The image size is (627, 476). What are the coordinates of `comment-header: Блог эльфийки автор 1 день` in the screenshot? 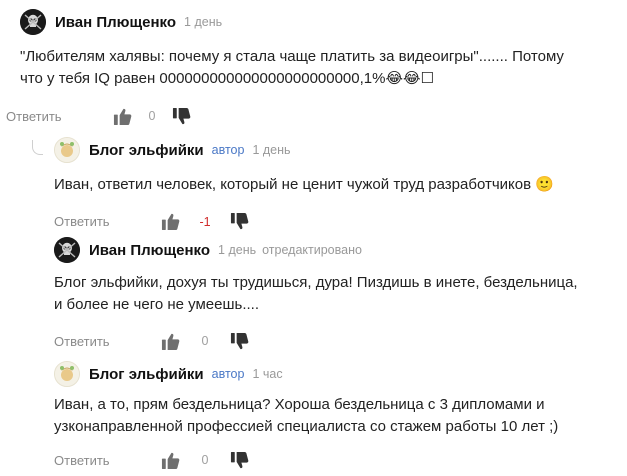 It's located at (339, 150).